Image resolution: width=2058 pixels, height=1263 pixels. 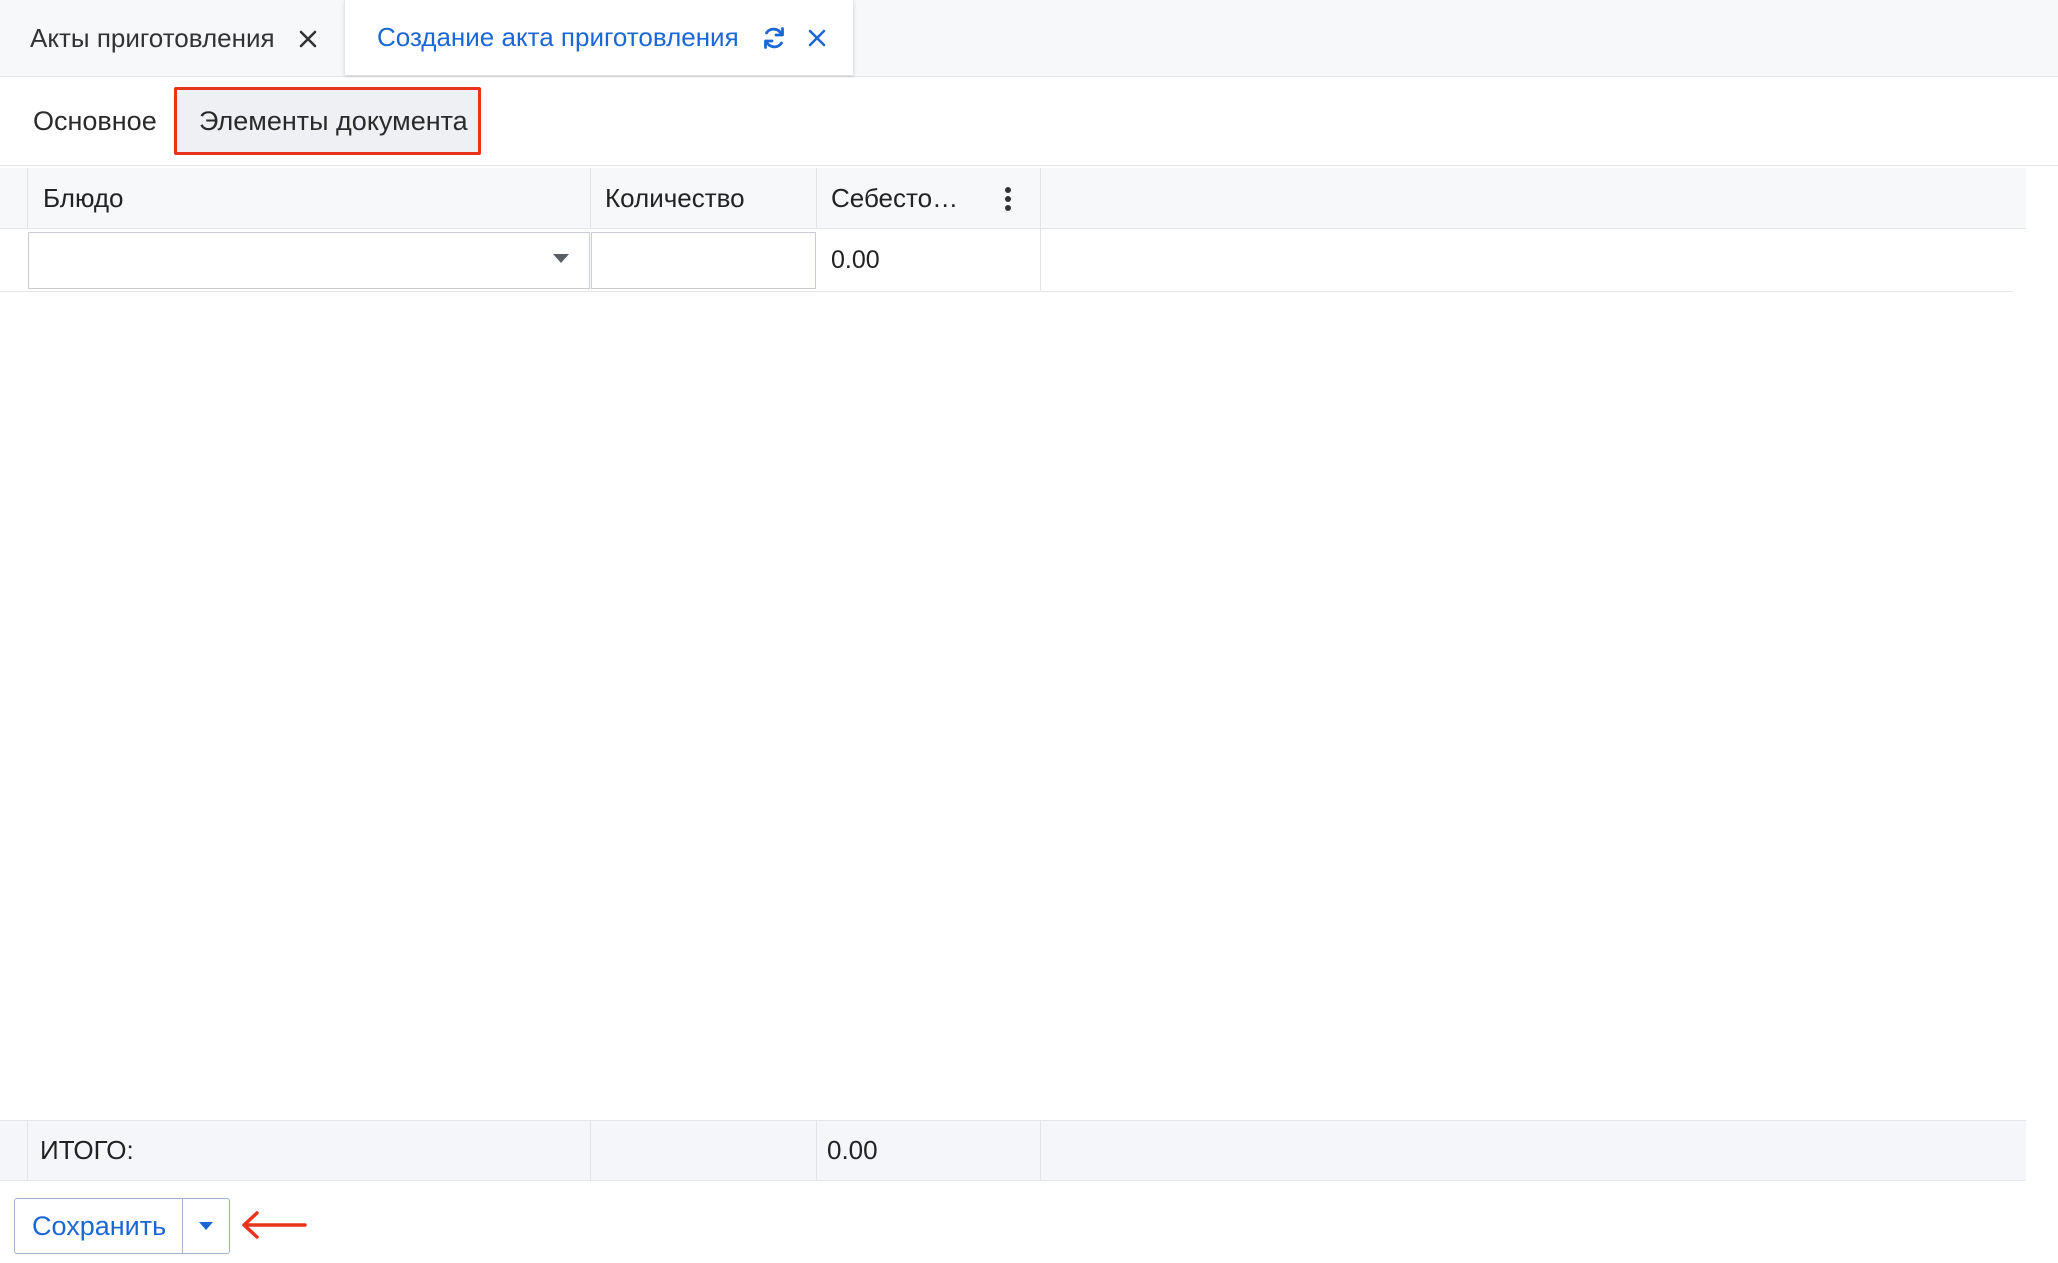 What do you see at coordinates (1008, 199) in the screenshot?
I see `kebab-menu-icon` at bounding box center [1008, 199].